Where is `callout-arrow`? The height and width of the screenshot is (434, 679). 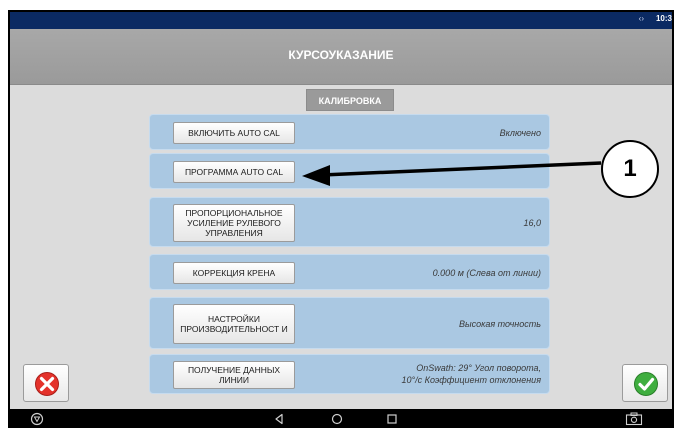
callout-arrow is located at coordinates (452, 173).